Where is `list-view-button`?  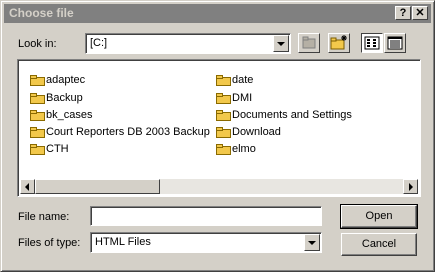 list-view-button is located at coordinates (372, 43).